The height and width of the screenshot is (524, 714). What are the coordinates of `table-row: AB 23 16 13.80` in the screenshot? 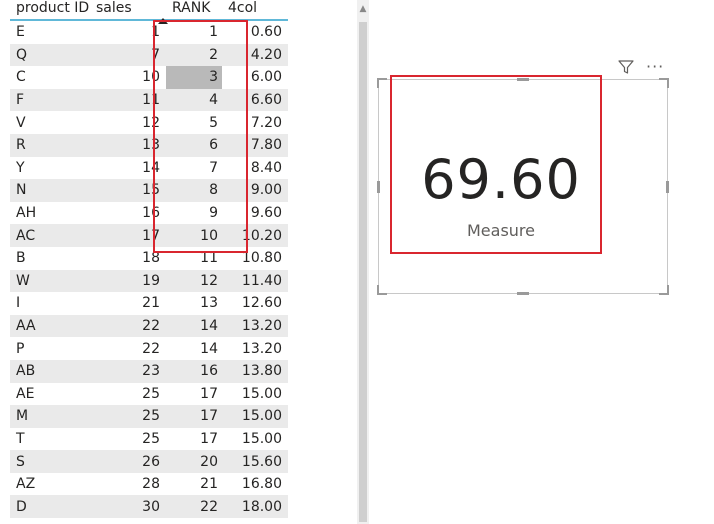 It's located at (149, 371).